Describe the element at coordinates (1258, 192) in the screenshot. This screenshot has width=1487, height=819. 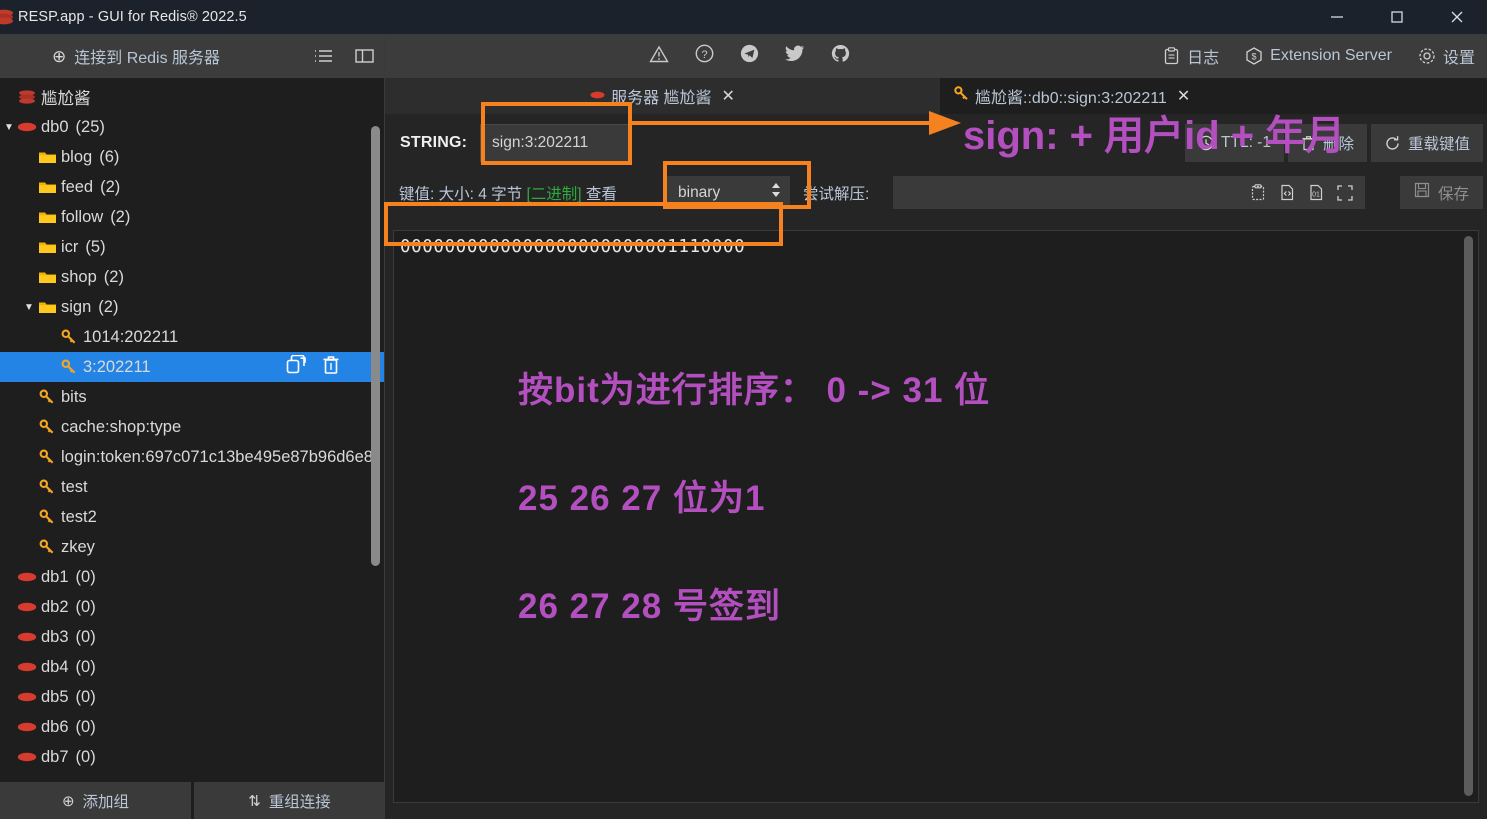
I see `paste-icon` at that location.